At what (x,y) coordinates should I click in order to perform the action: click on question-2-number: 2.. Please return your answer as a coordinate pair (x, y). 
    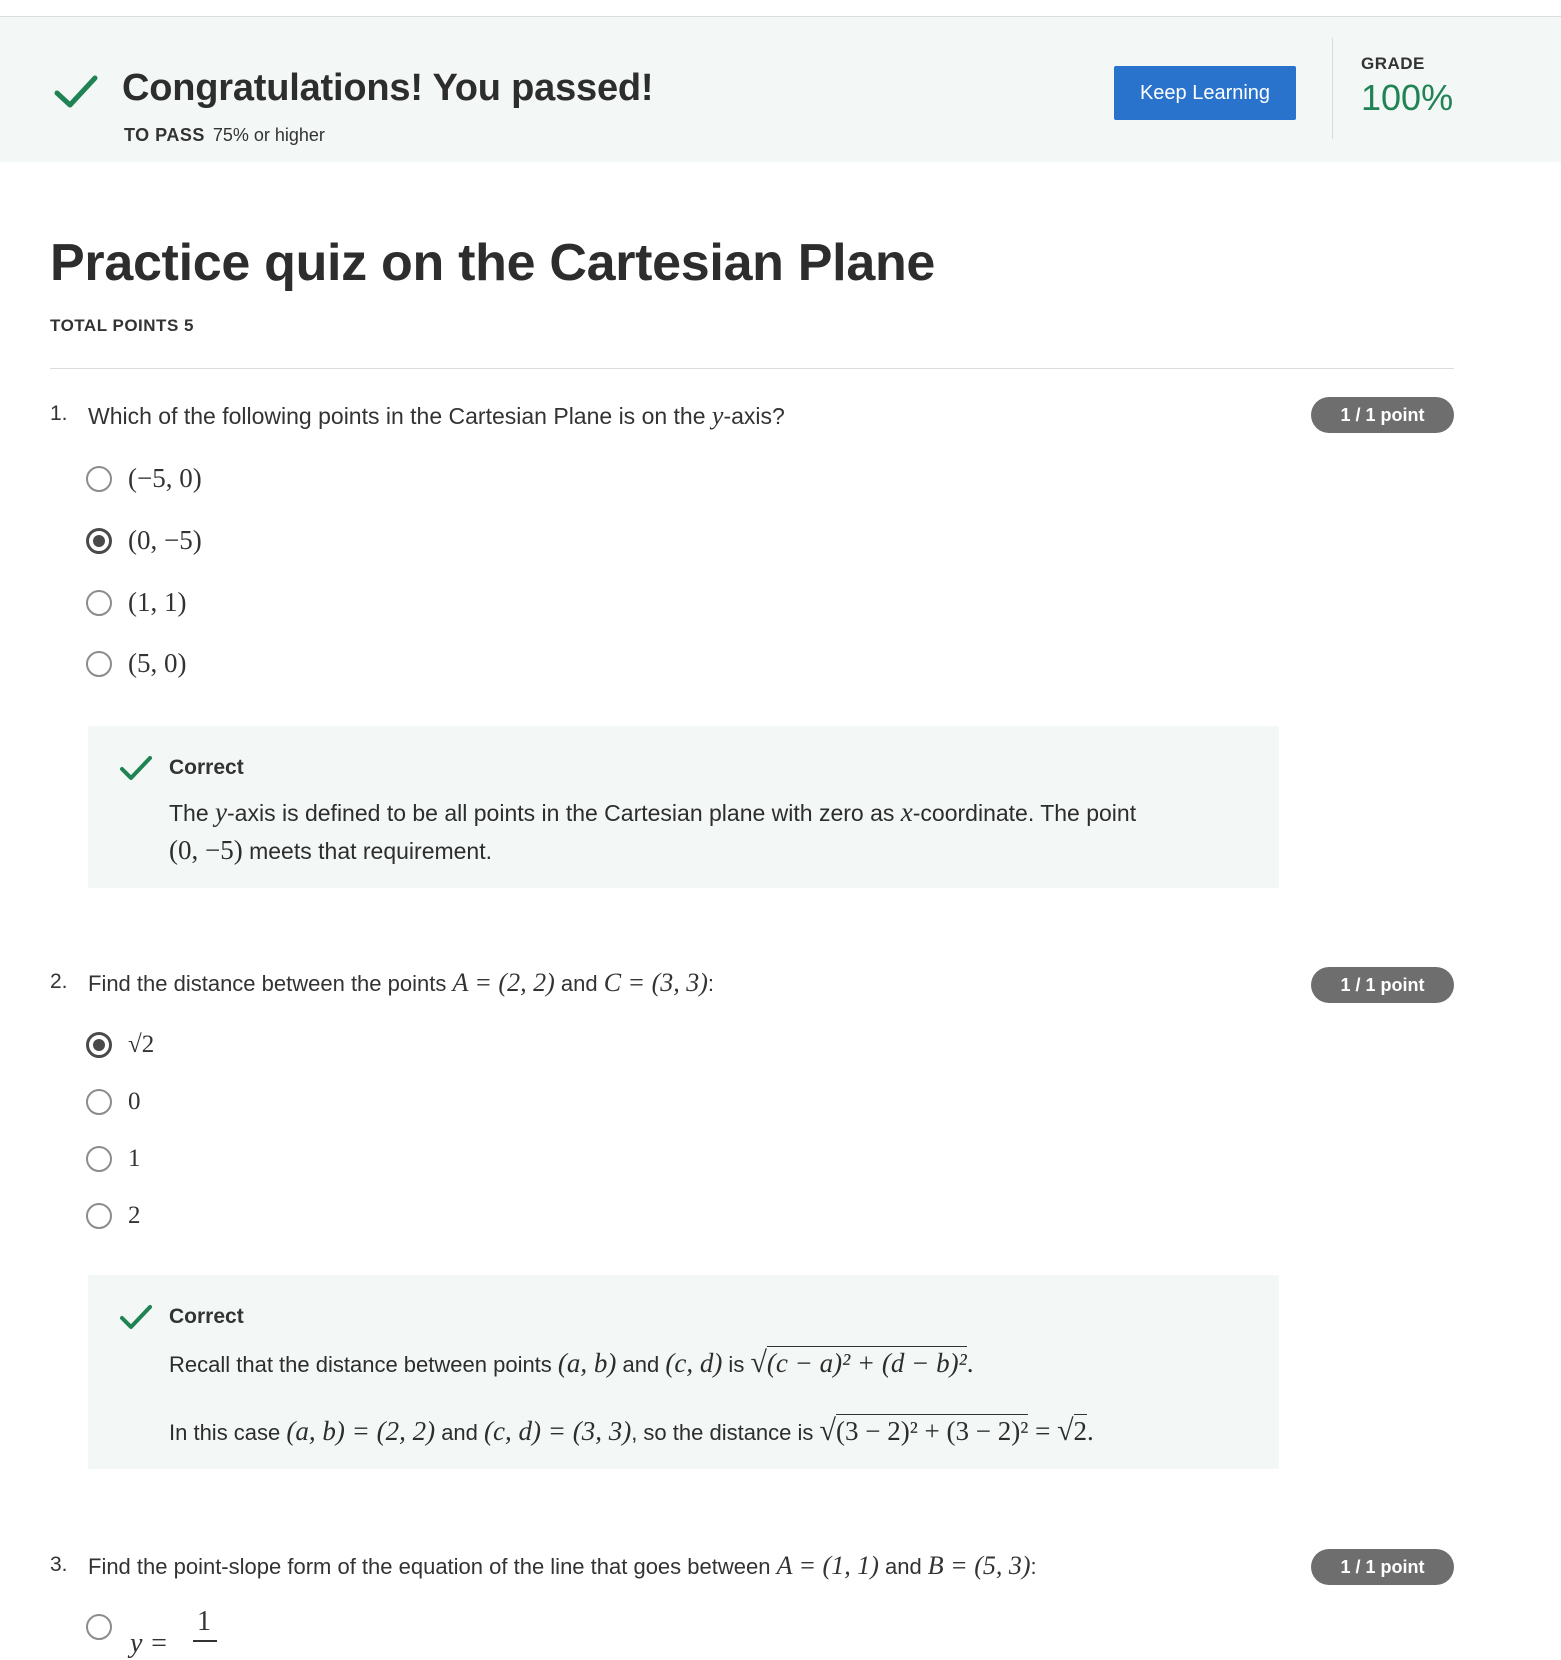
    Looking at the image, I should click on (59, 981).